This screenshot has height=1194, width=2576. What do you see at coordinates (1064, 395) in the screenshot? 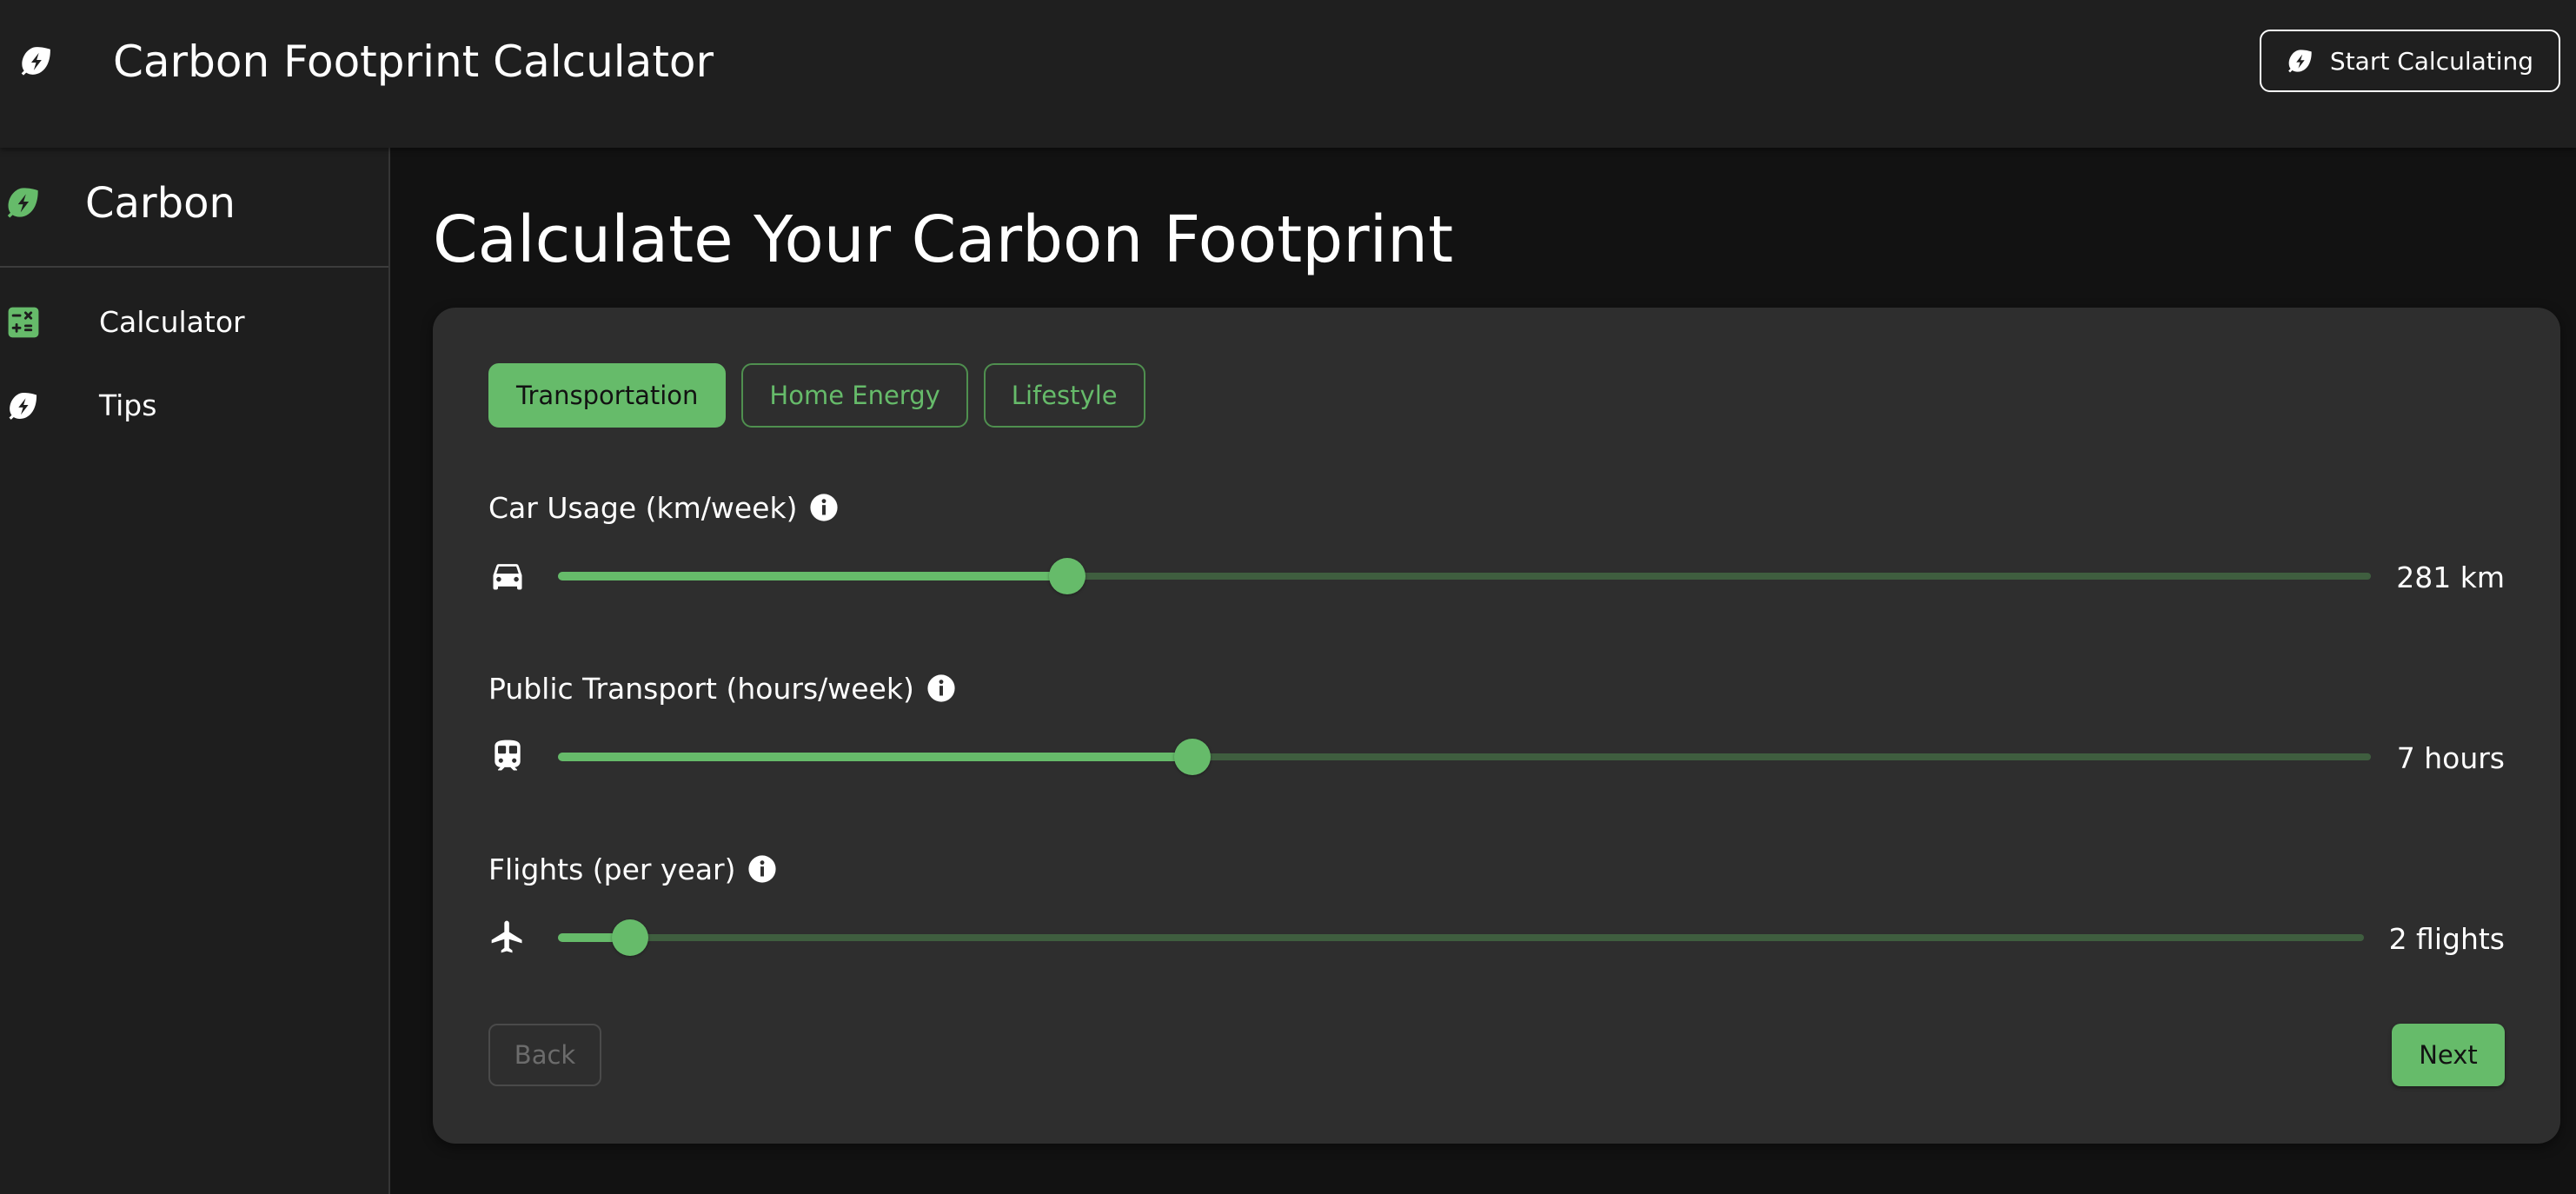
I see `tab-lifestyle: Lifestyle` at bounding box center [1064, 395].